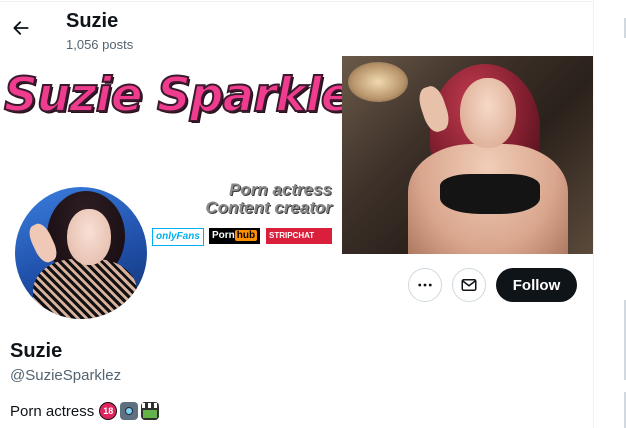  What do you see at coordinates (299, 236) in the screenshot?
I see `stripchat-logo: STRIPCHAT` at bounding box center [299, 236].